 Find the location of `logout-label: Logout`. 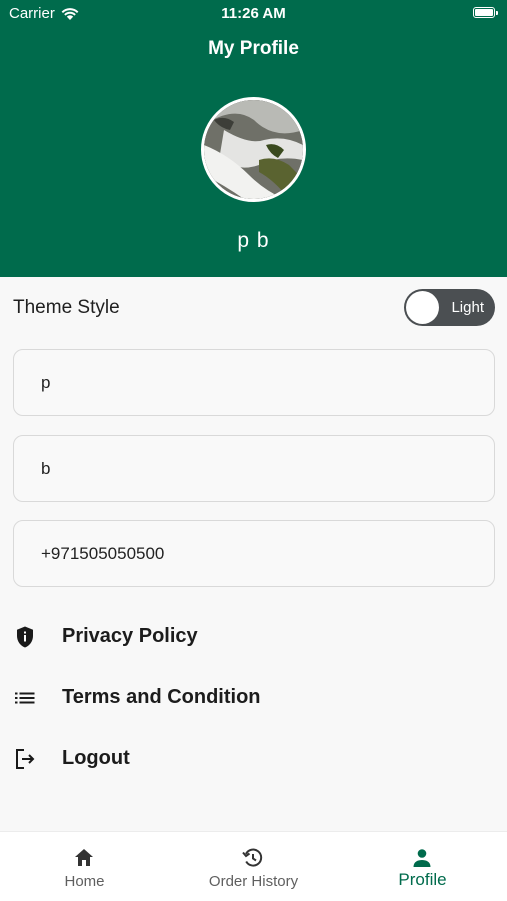

logout-label: Logout is located at coordinates (96, 758).